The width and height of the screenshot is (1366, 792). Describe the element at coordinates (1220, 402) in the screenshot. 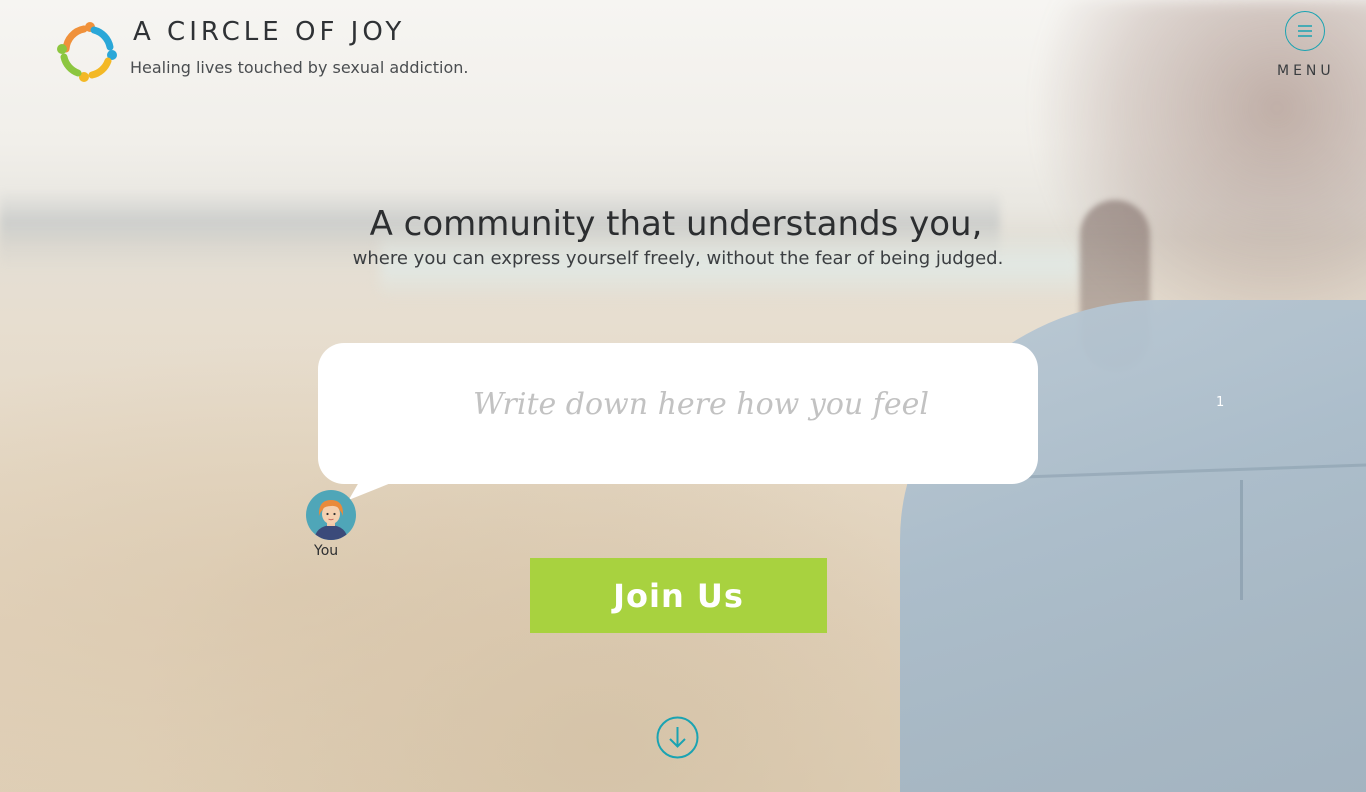

I see `stray-text: 1` at that location.